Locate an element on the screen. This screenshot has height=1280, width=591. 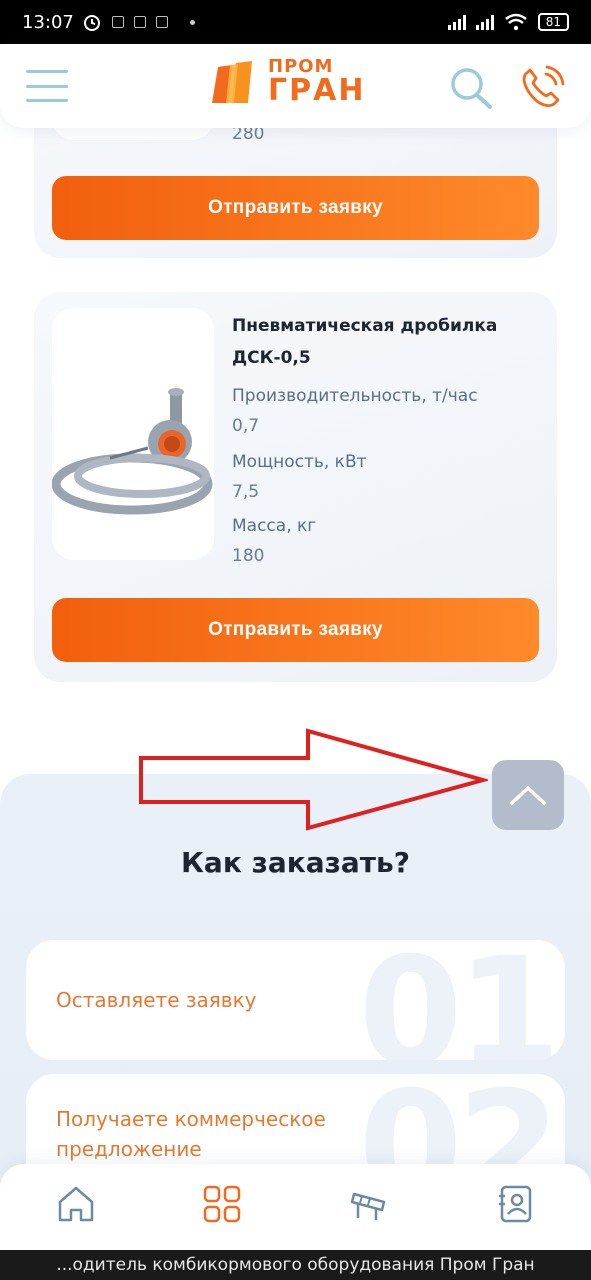
spec-value: 0,7 is located at coordinates (246, 426).